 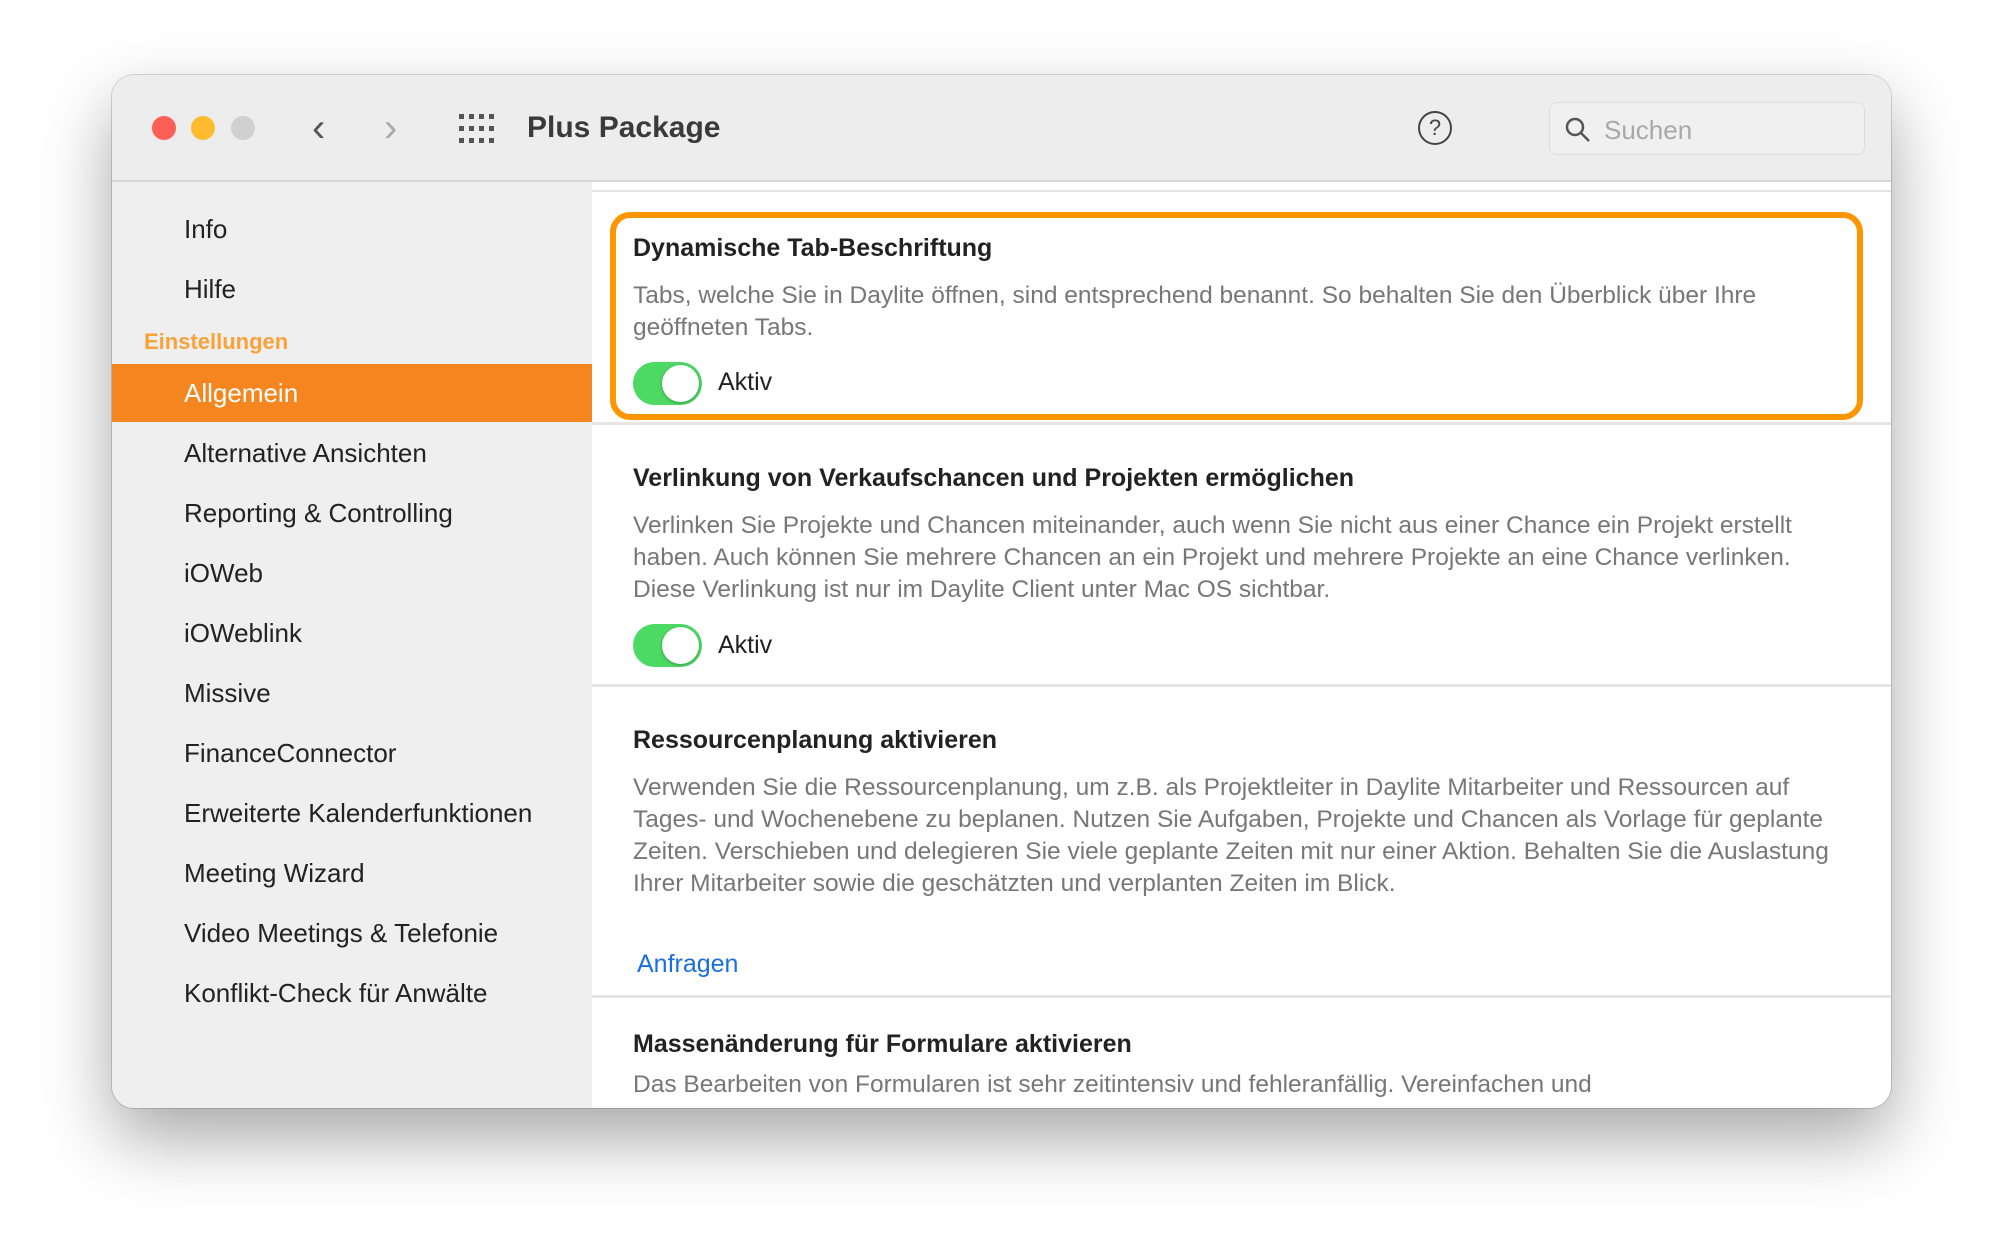 What do you see at coordinates (687, 964) in the screenshot?
I see `request-link: Anfragen` at bounding box center [687, 964].